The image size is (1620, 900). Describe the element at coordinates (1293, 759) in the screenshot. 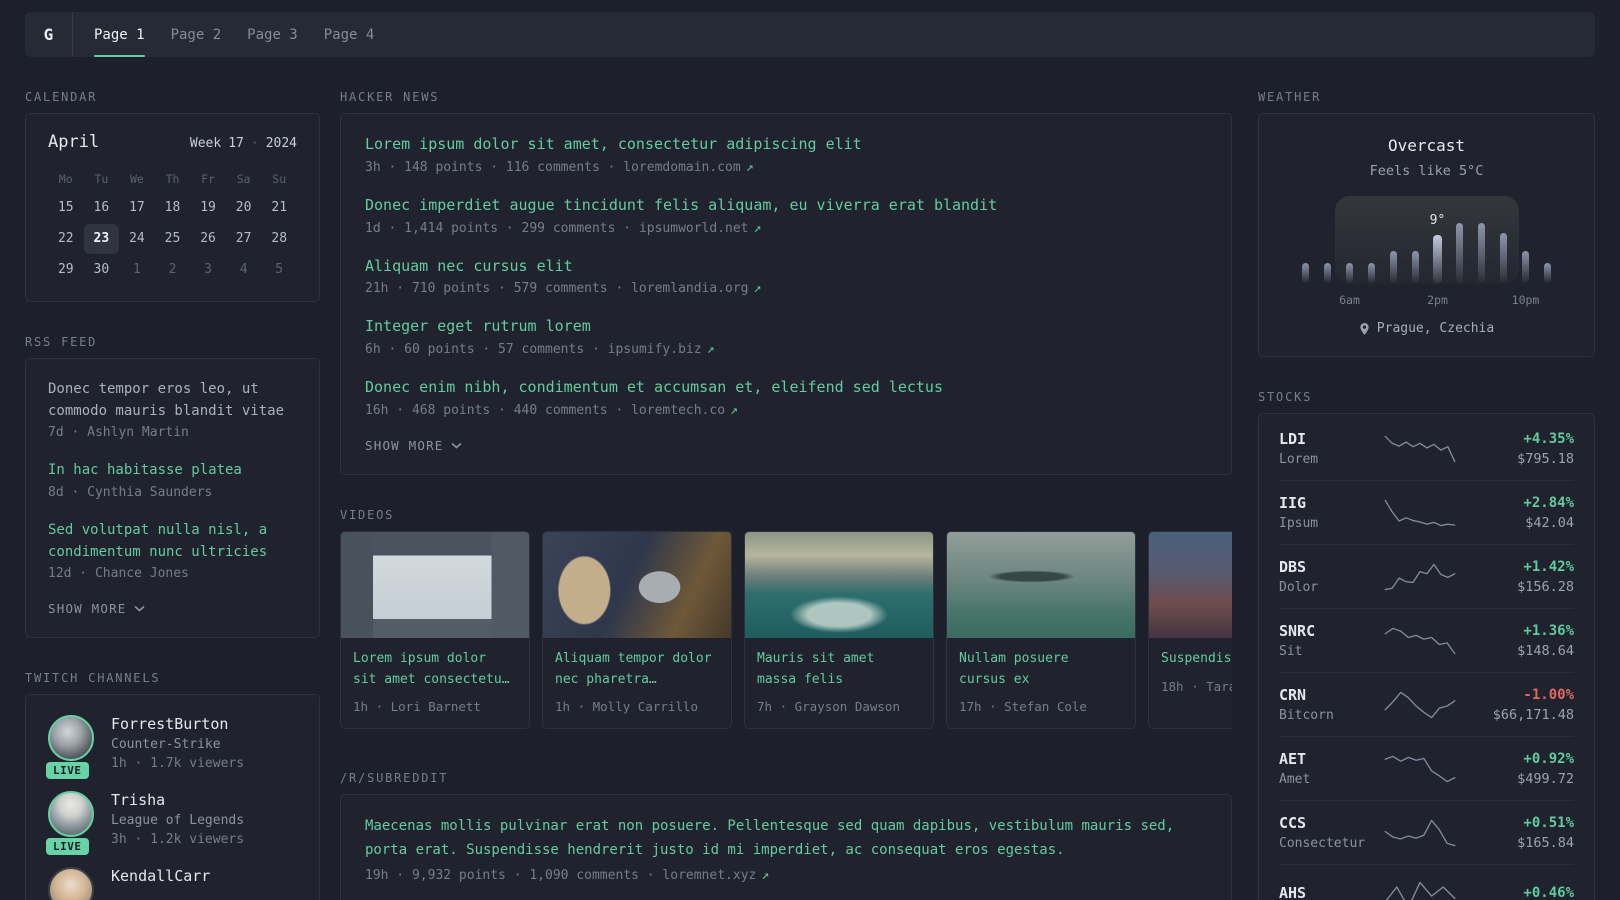

I see `stock-ticker: AET` at that location.